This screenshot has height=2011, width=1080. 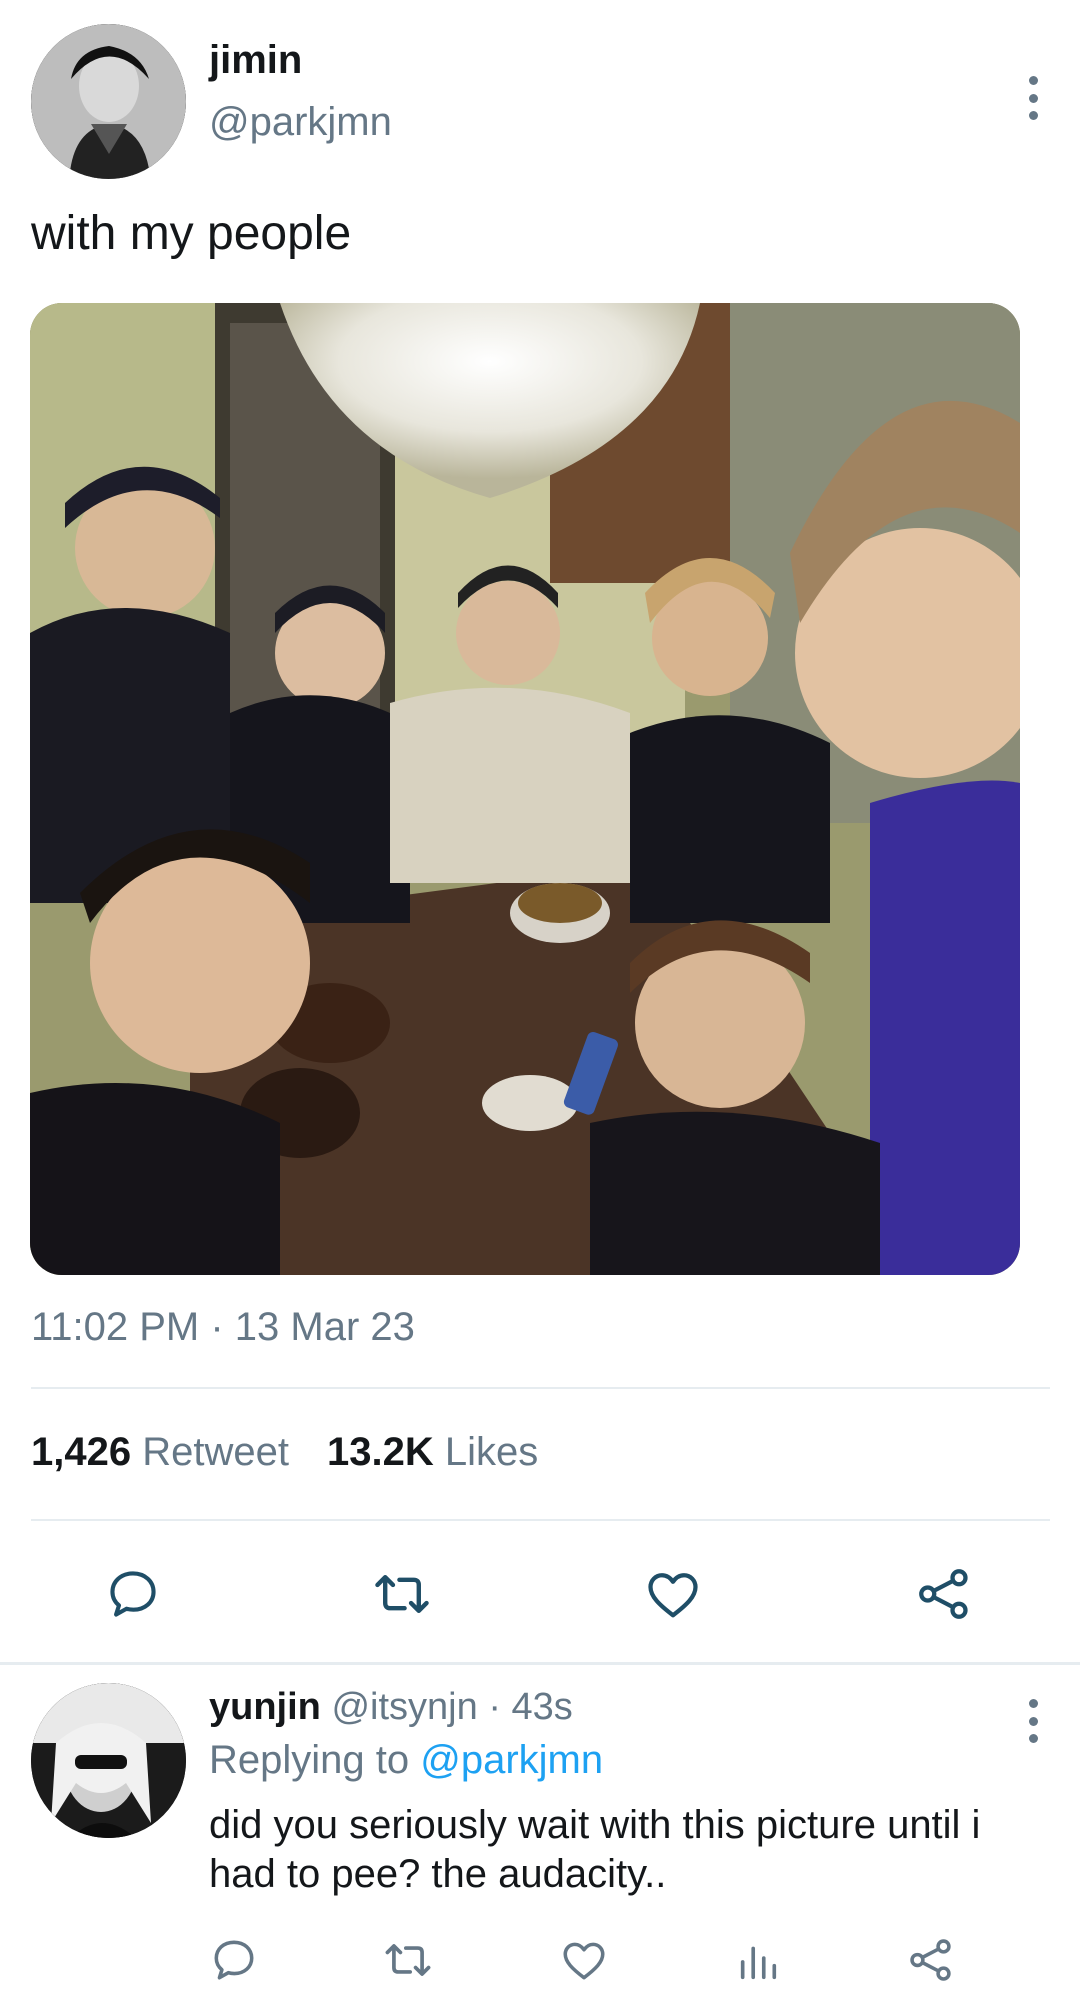 What do you see at coordinates (108, 1760) in the screenshot?
I see `reply-author-avatar` at bounding box center [108, 1760].